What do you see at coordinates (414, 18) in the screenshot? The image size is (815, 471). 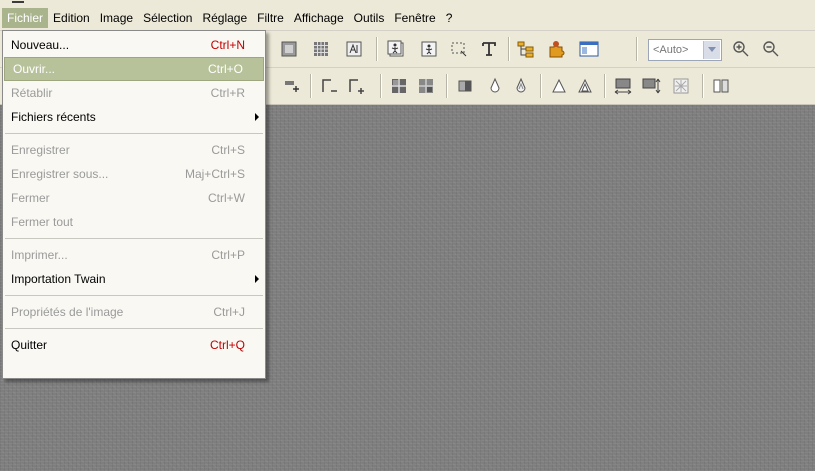 I see `menu-fenetre: Fenêtre` at bounding box center [414, 18].